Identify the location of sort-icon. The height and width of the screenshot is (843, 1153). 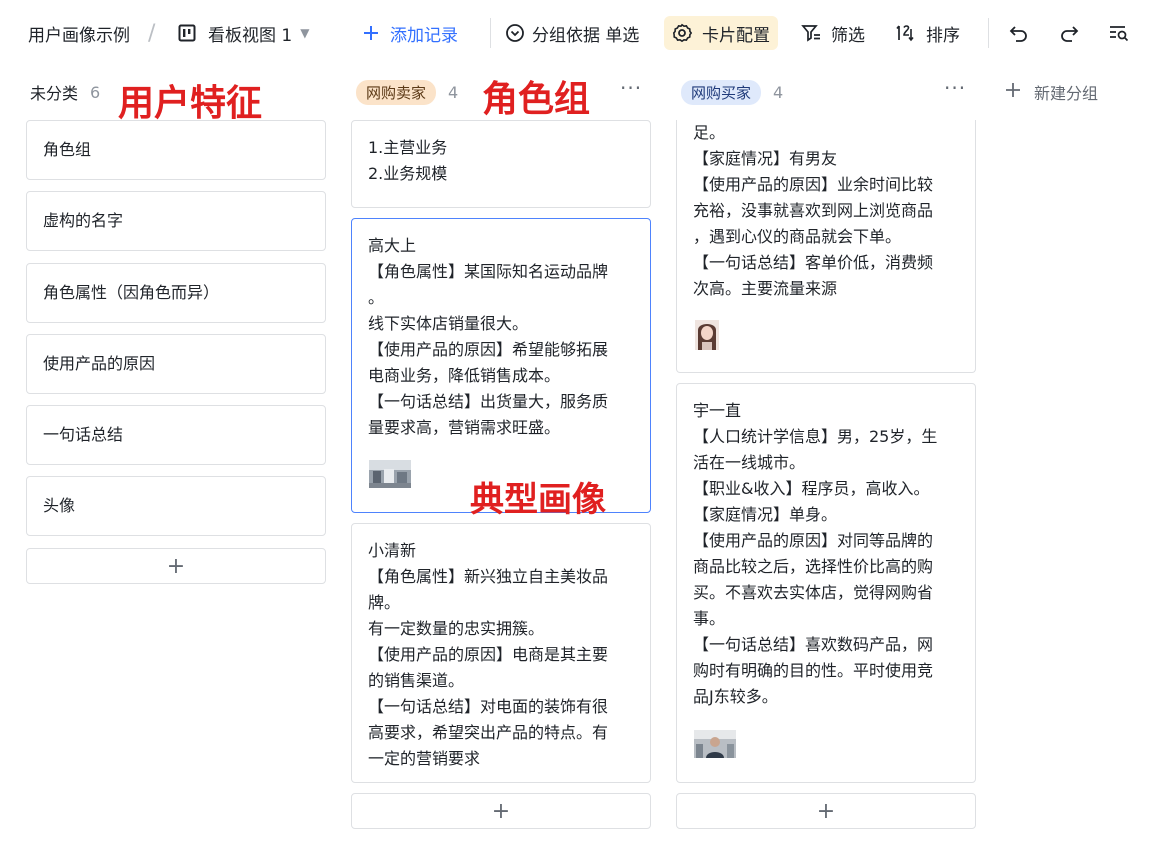
(907, 33).